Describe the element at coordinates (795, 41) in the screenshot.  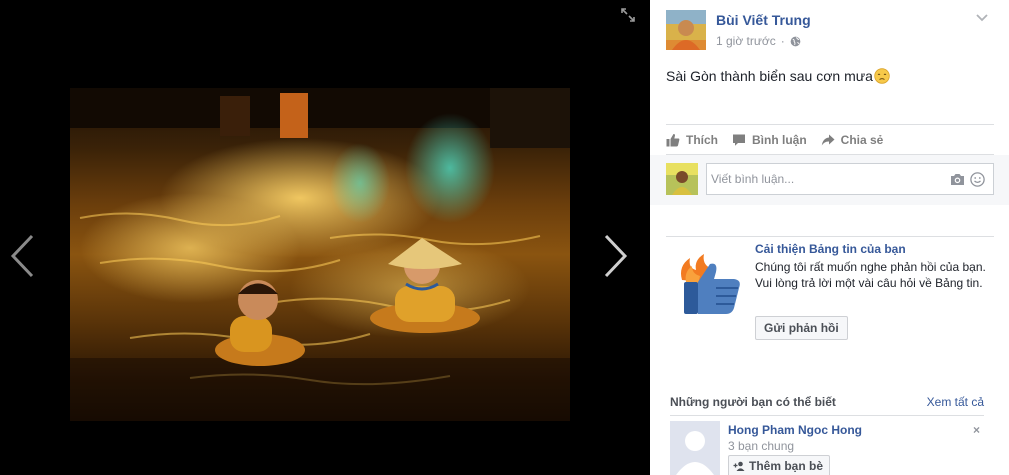
I see `globe-icon` at that location.